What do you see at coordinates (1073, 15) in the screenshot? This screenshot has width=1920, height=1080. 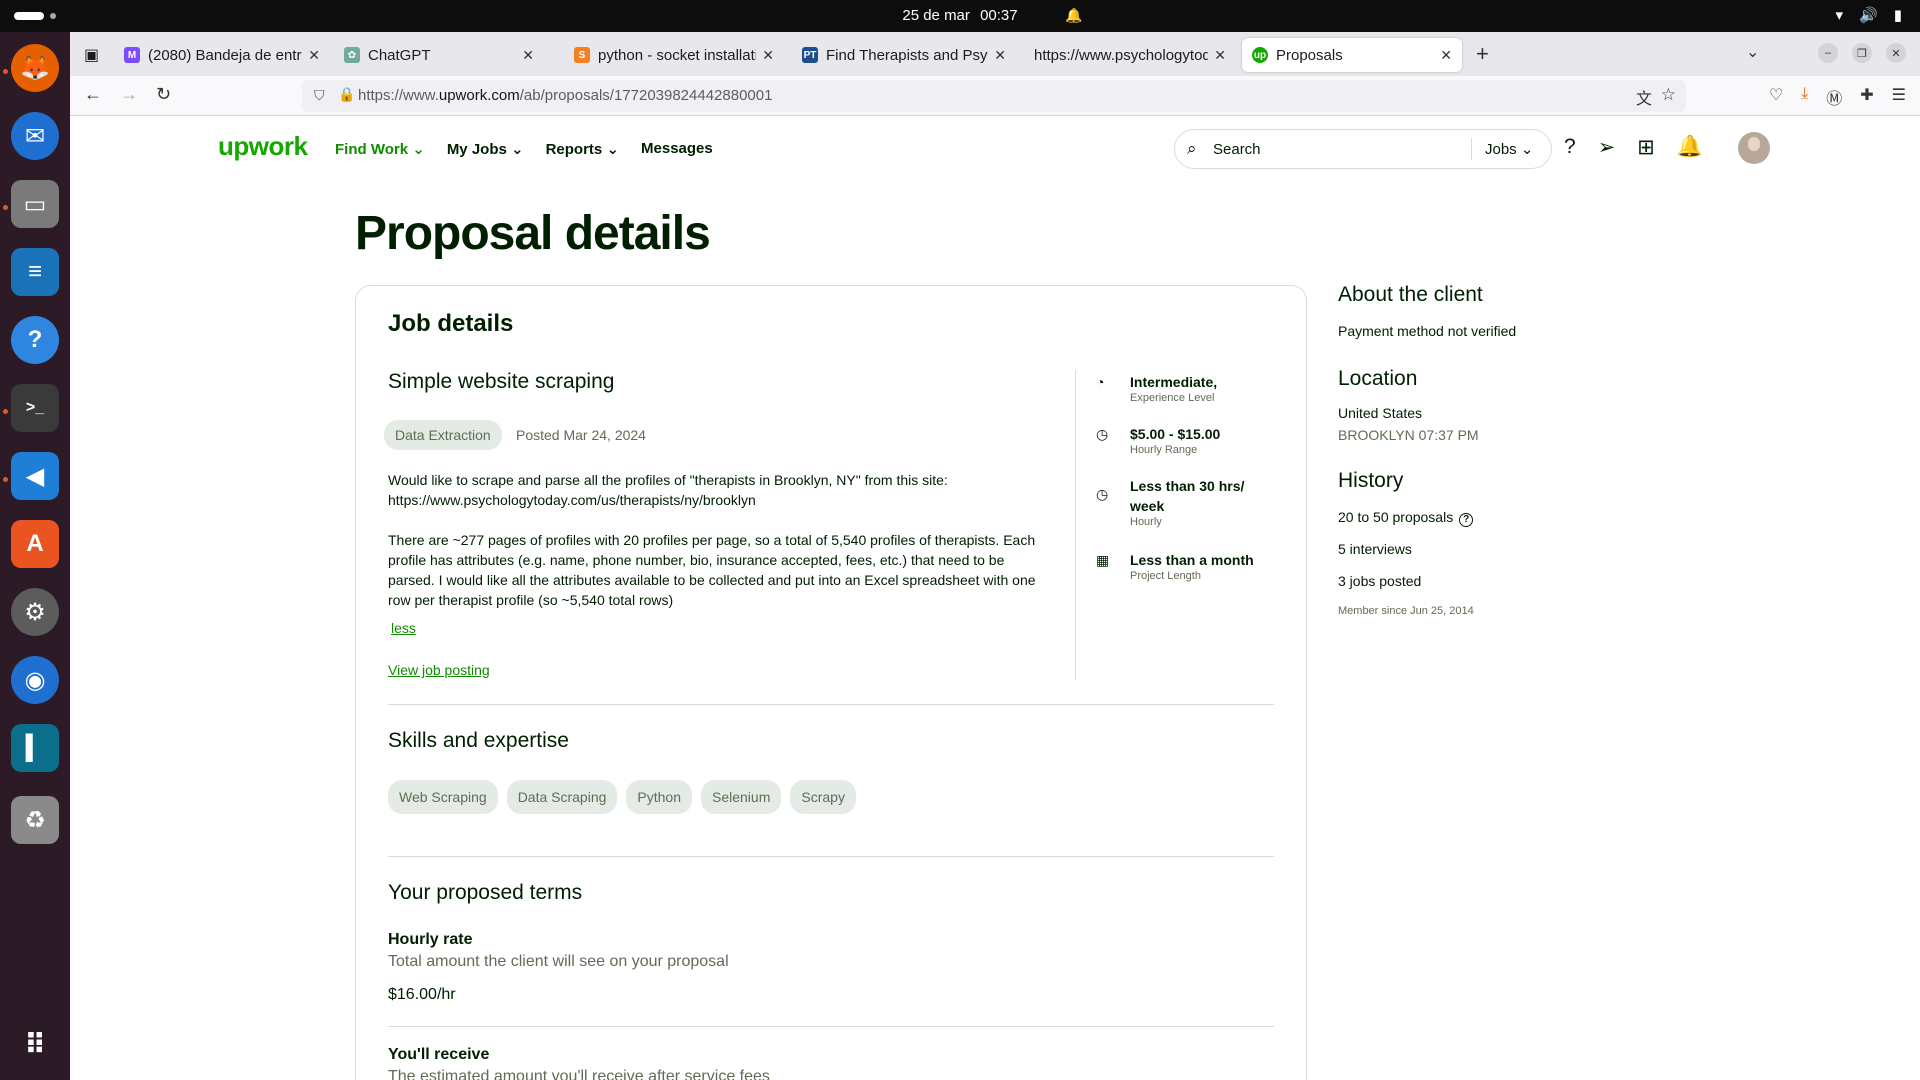 I see `notification-bell-icon: 🔔` at bounding box center [1073, 15].